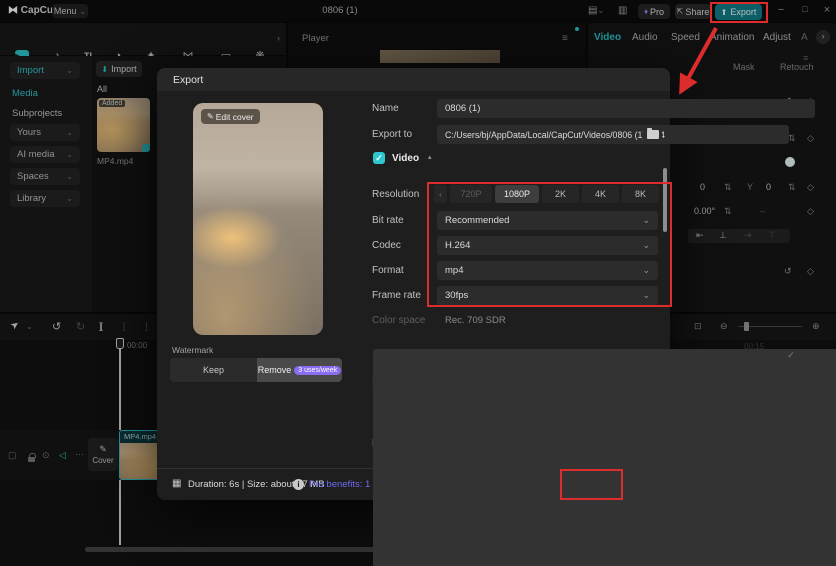 The width and height of the screenshot is (836, 566). I want to click on rotation-stepper: ⇅, so click(728, 211).